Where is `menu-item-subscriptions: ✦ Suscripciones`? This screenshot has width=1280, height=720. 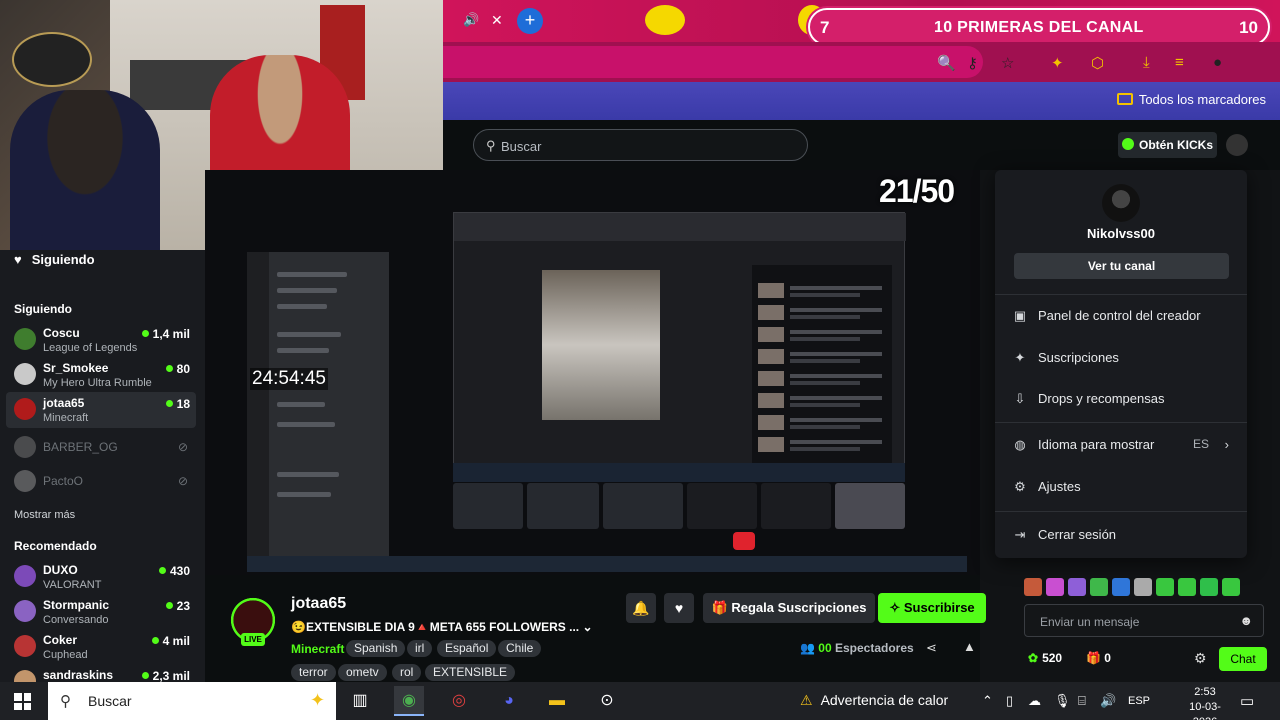
menu-item-subscriptions: ✦ Suscripciones is located at coordinates (1123, 362).